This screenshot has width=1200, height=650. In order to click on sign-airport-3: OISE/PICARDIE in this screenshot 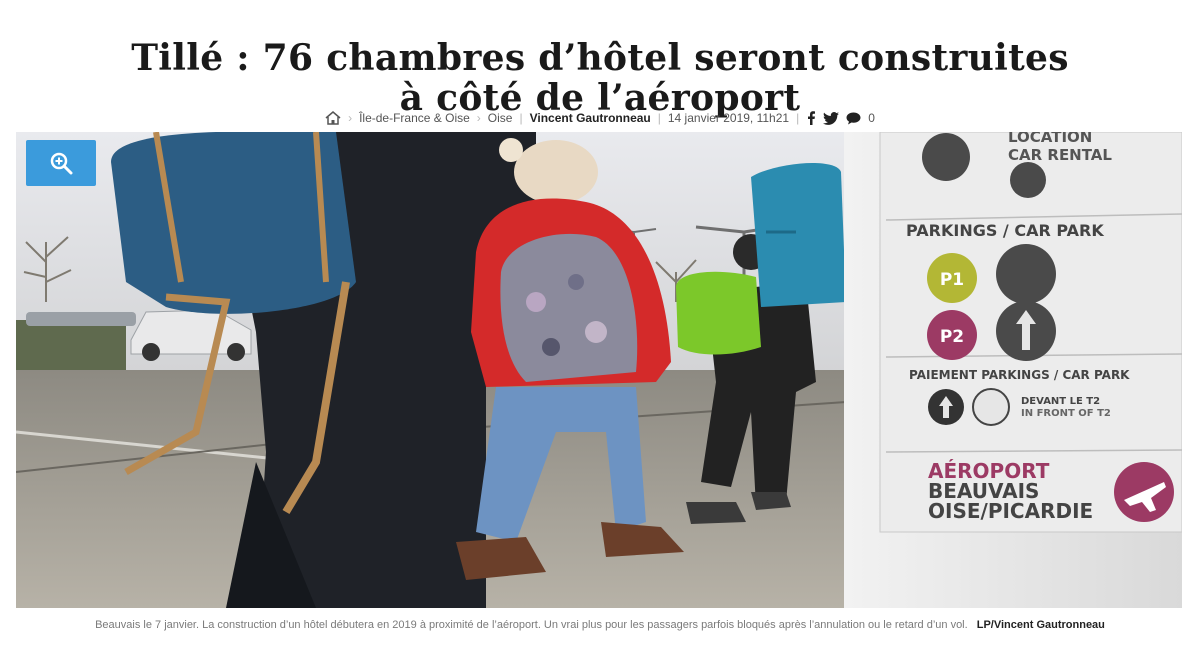, I will do `click(1010, 511)`.